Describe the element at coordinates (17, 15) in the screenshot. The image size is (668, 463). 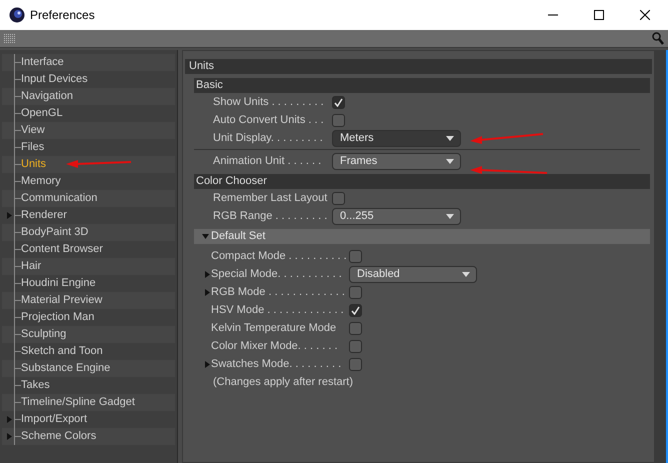
I see `app-logo-icon` at that location.